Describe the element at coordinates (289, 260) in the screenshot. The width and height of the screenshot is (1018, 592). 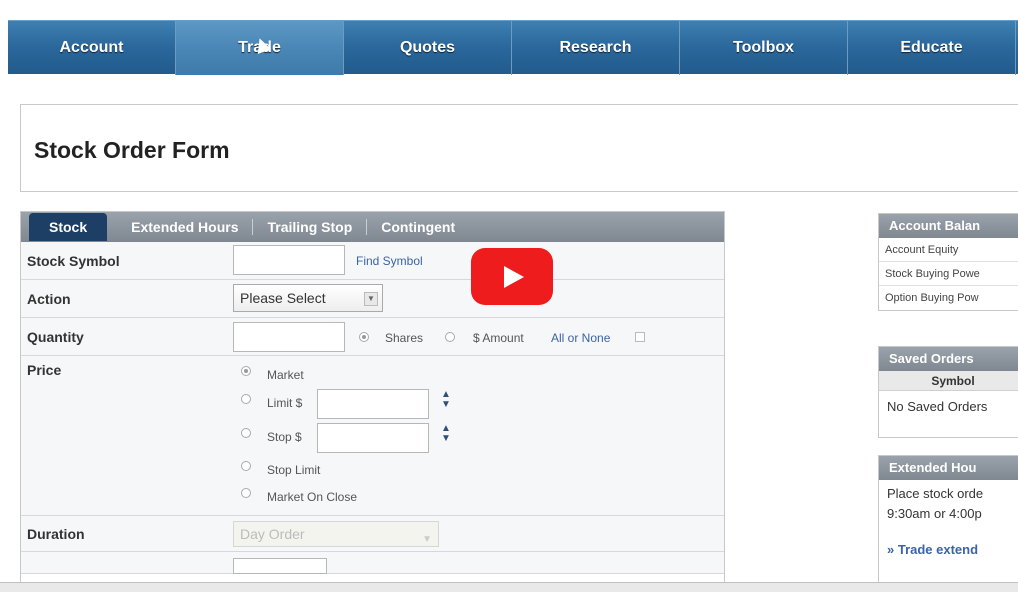
I see `stock-symbol-input` at that location.